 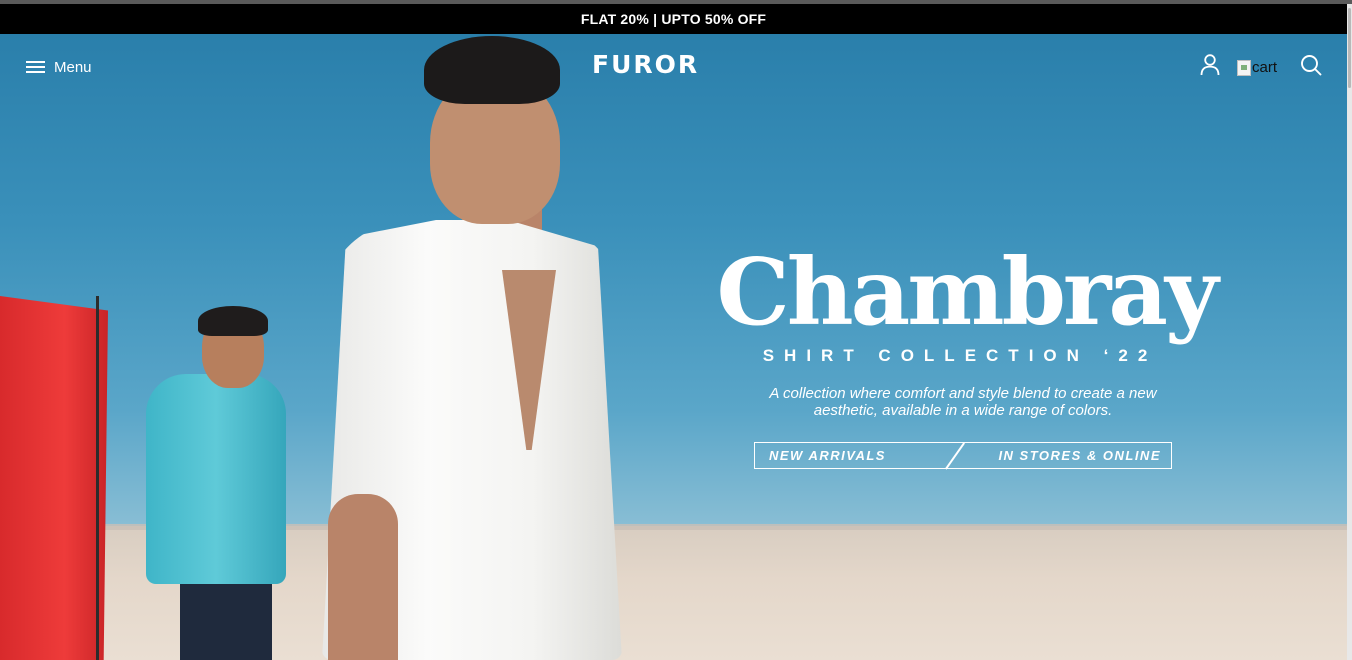 I want to click on menu-label: Menu, so click(x=73, y=67).